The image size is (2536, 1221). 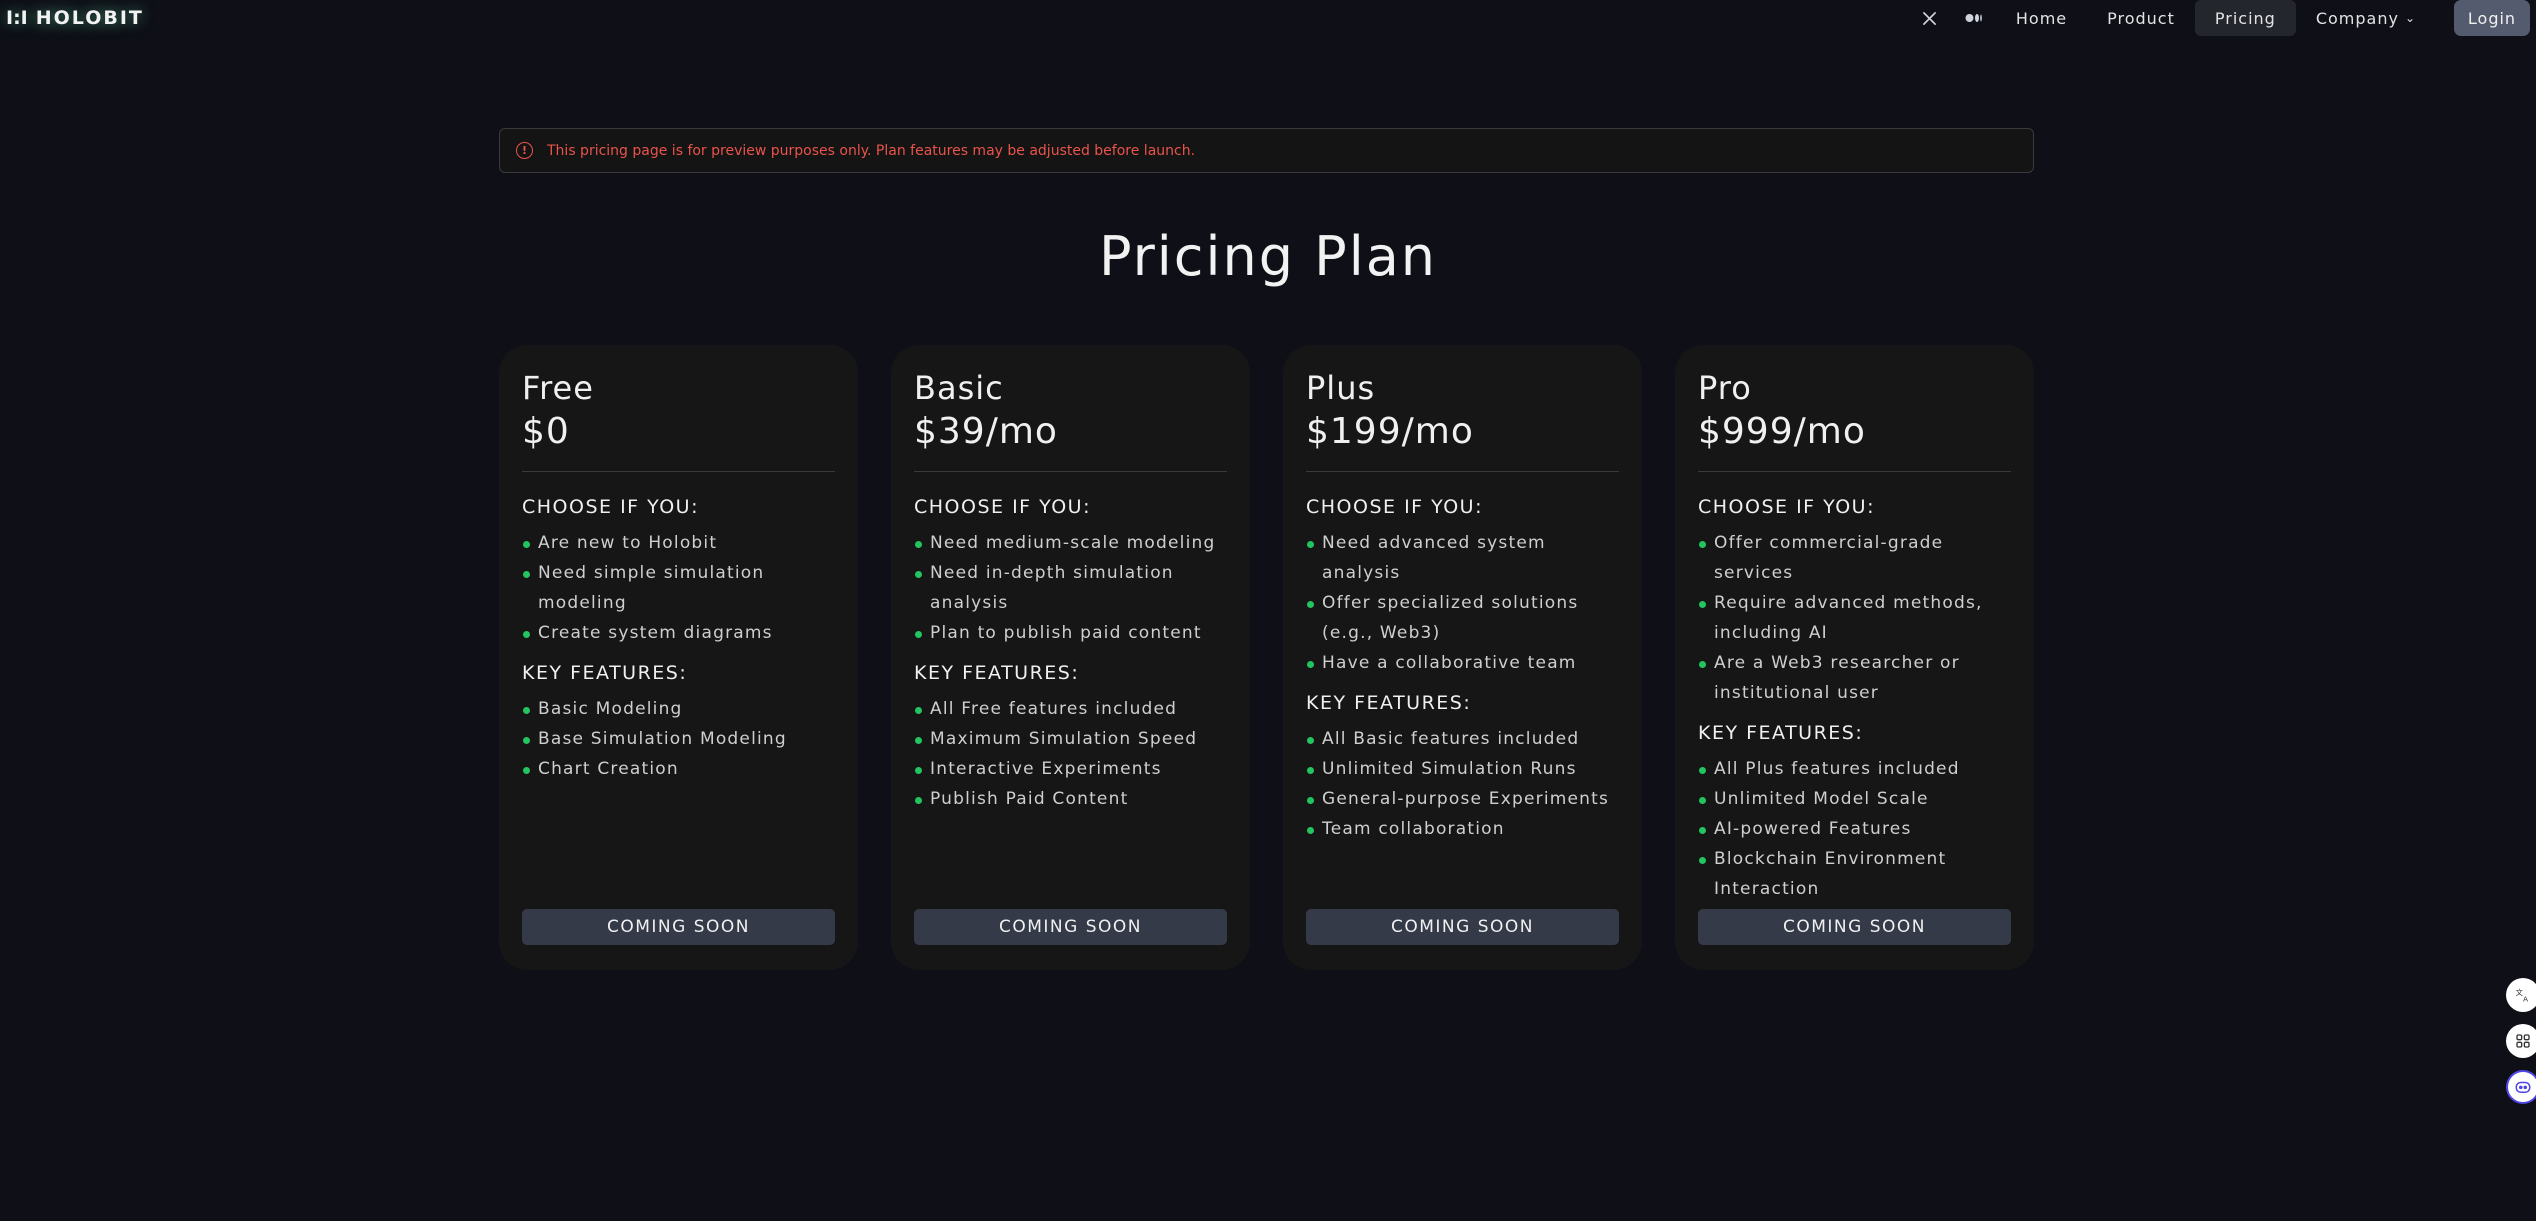 I want to click on holobit-logo: I:I HOLOBIT, so click(x=75, y=18).